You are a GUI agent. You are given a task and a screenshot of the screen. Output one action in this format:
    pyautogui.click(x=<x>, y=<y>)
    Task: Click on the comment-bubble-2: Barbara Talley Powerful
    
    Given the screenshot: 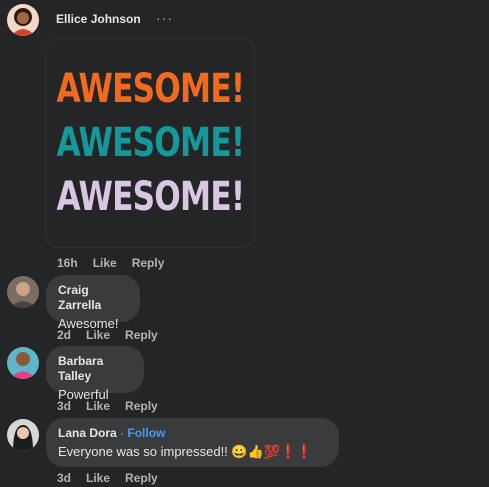 What is the action you would take?
    pyautogui.click(x=95, y=374)
    